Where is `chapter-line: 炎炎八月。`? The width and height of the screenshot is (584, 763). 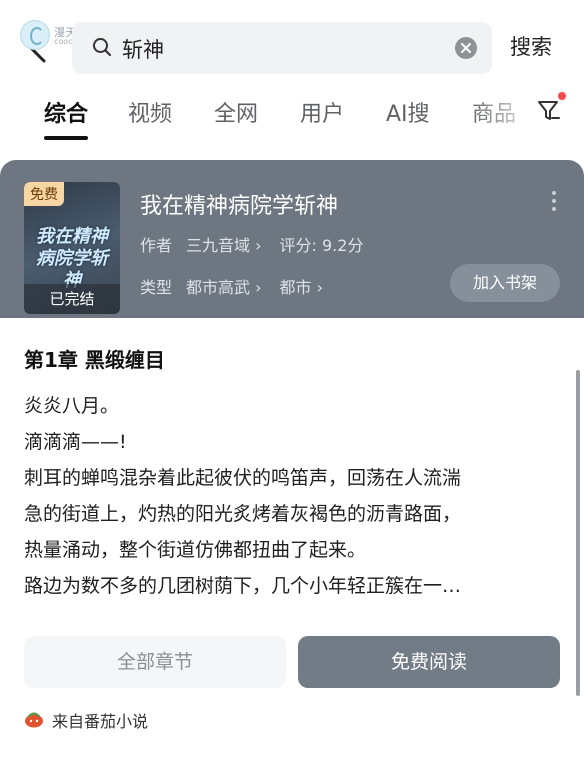 chapter-line: 炎炎八月。 is located at coordinates (72, 406).